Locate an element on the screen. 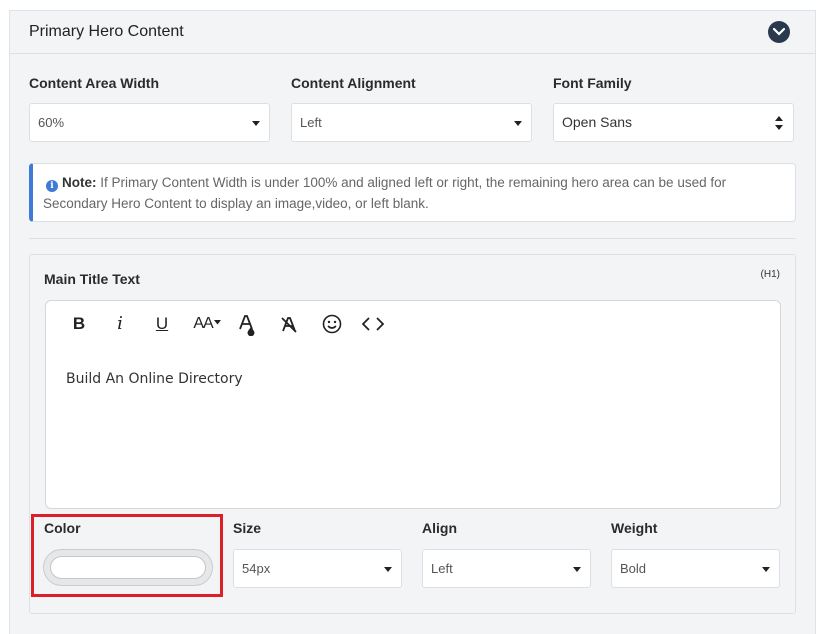  smiley-icon is located at coordinates (332, 324).